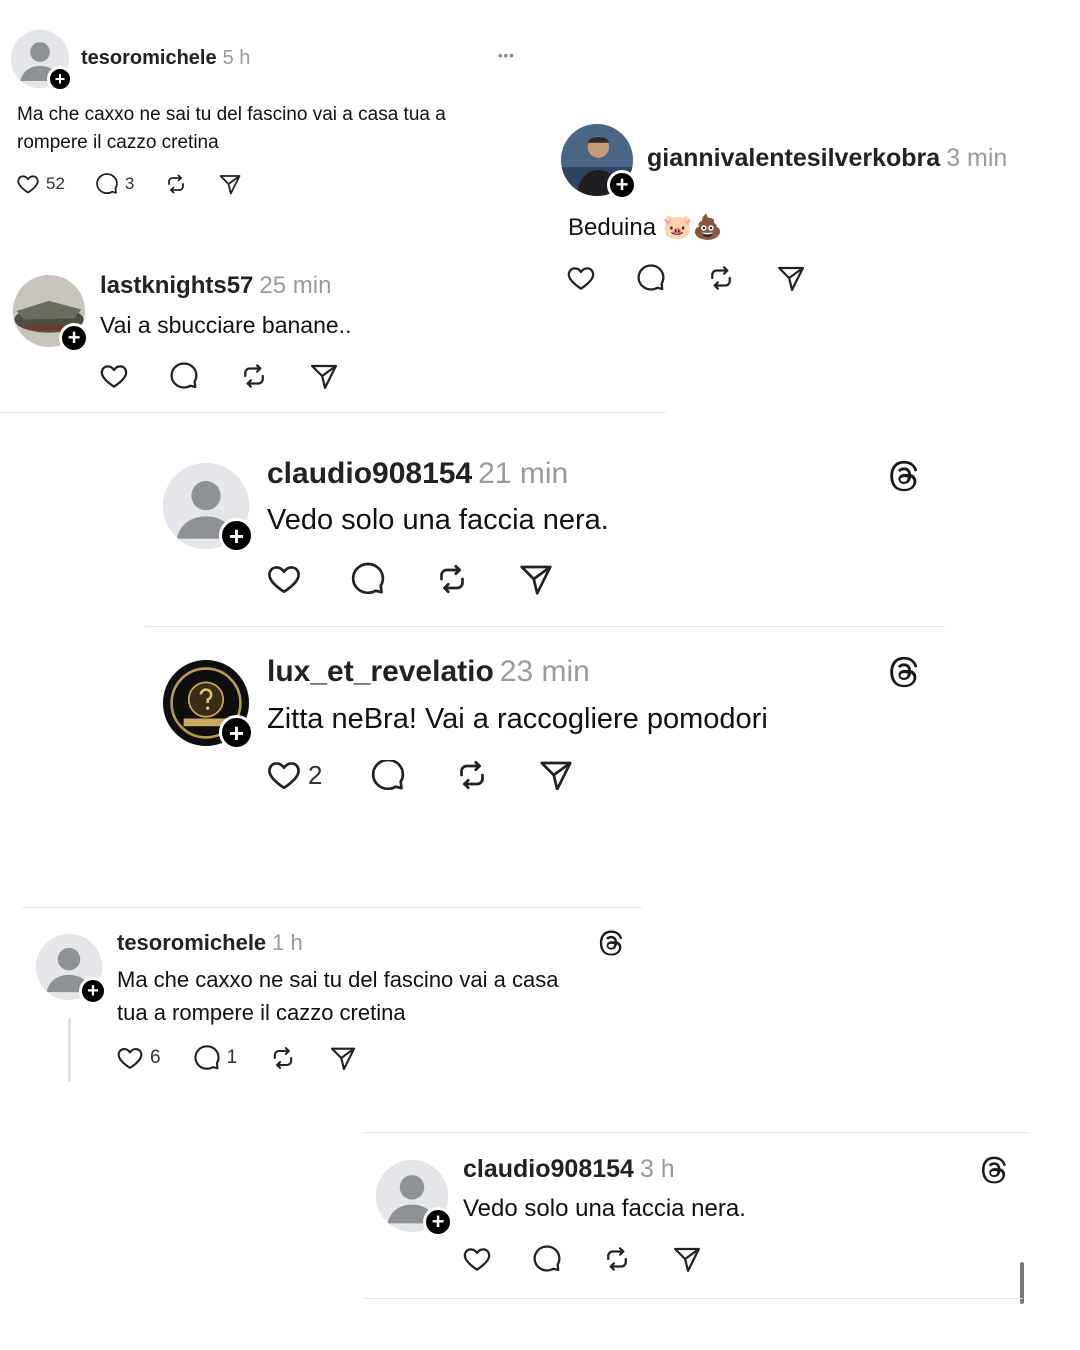 Image resolution: width=1080 pixels, height=1350 pixels. Describe the element at coordinates (232, 1057) in the screenshot. I see `comment-count: 1` at that location.